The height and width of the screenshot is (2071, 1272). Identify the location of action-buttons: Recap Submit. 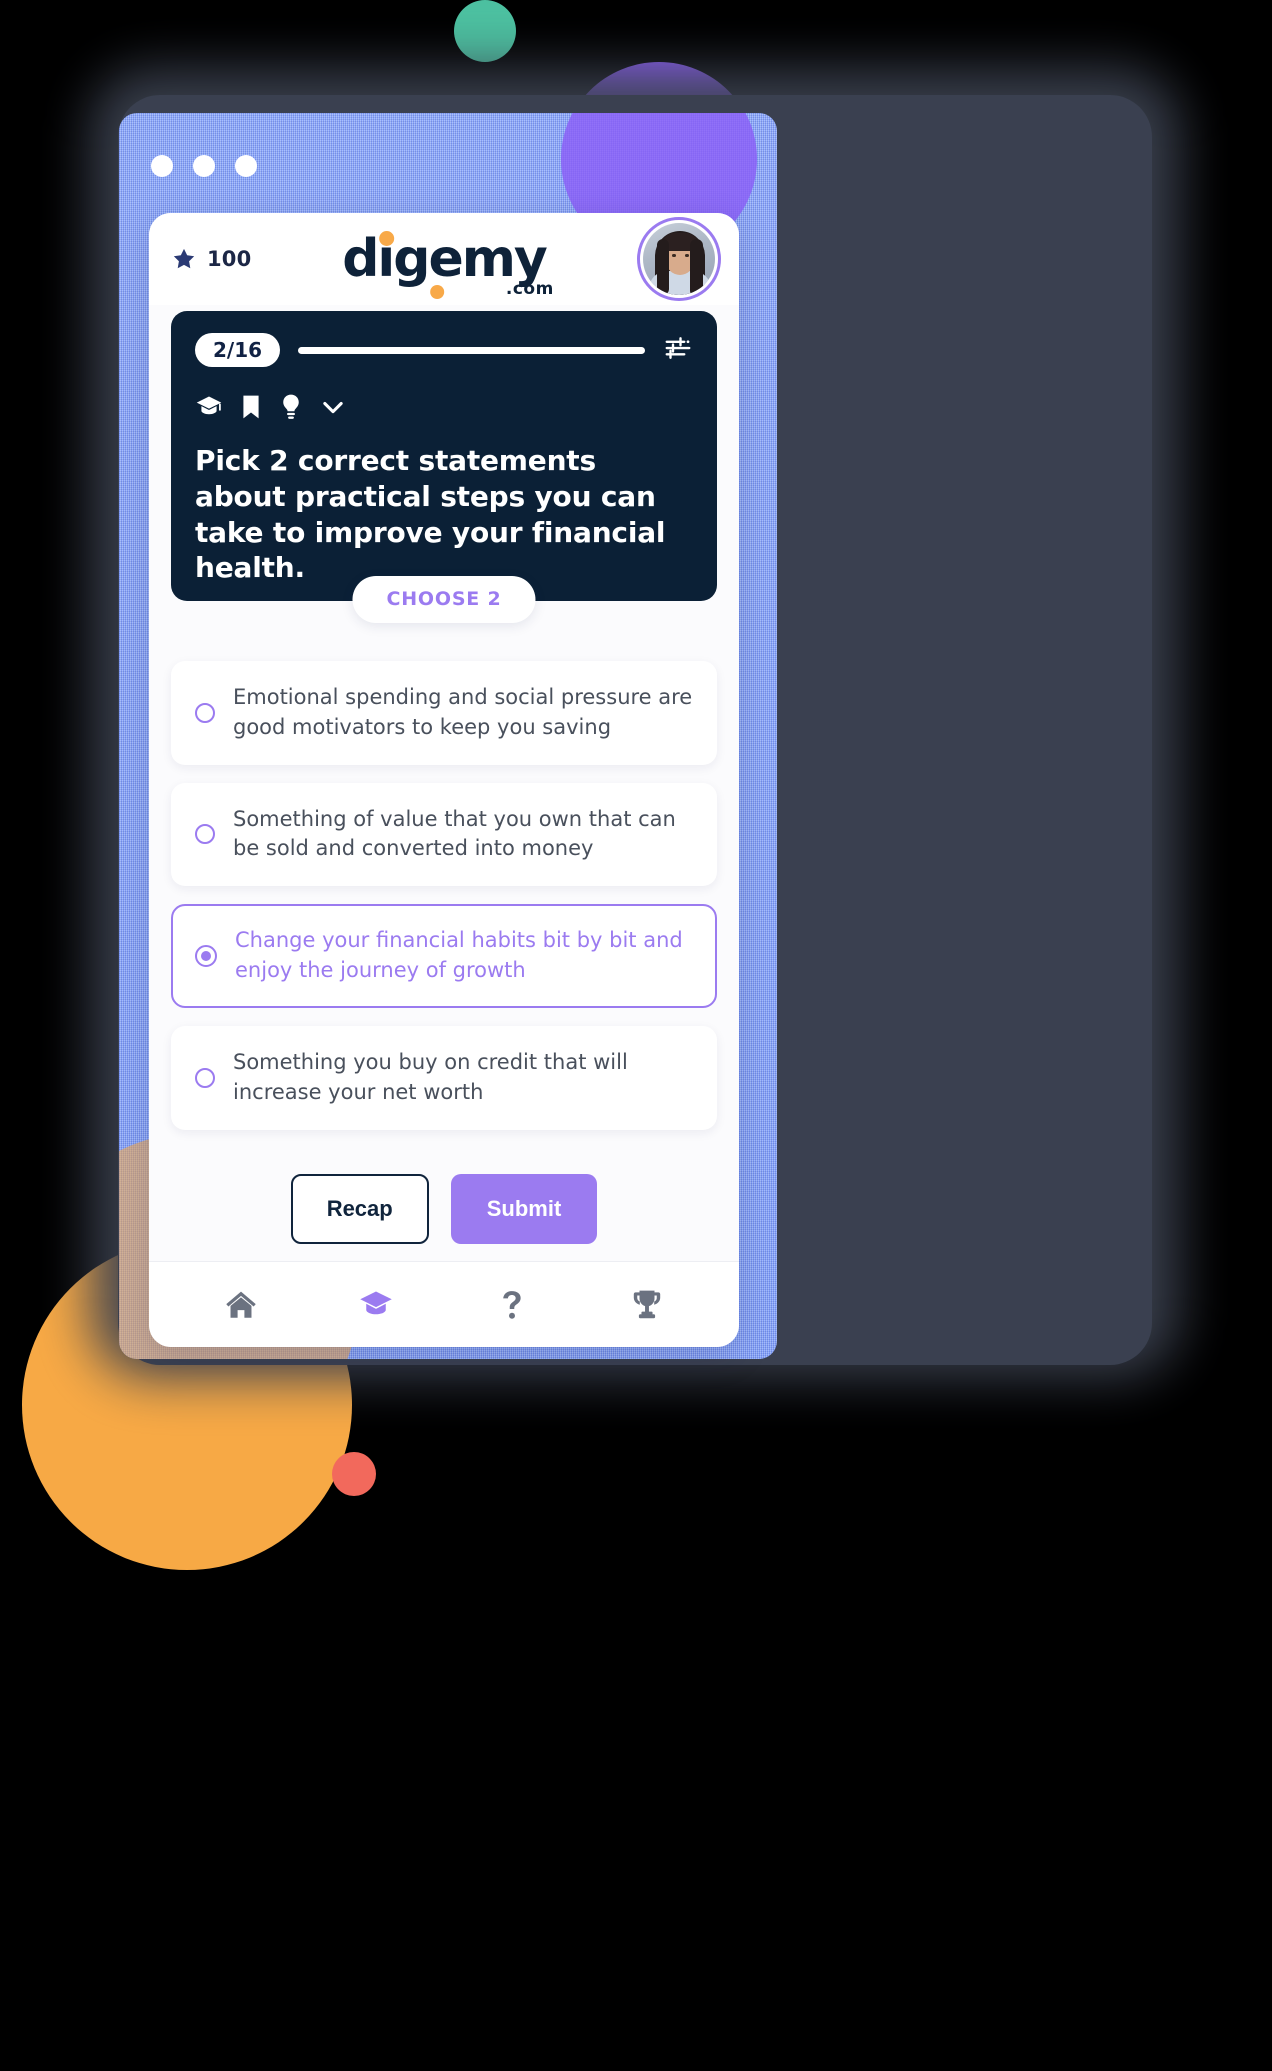
(444, 1208).